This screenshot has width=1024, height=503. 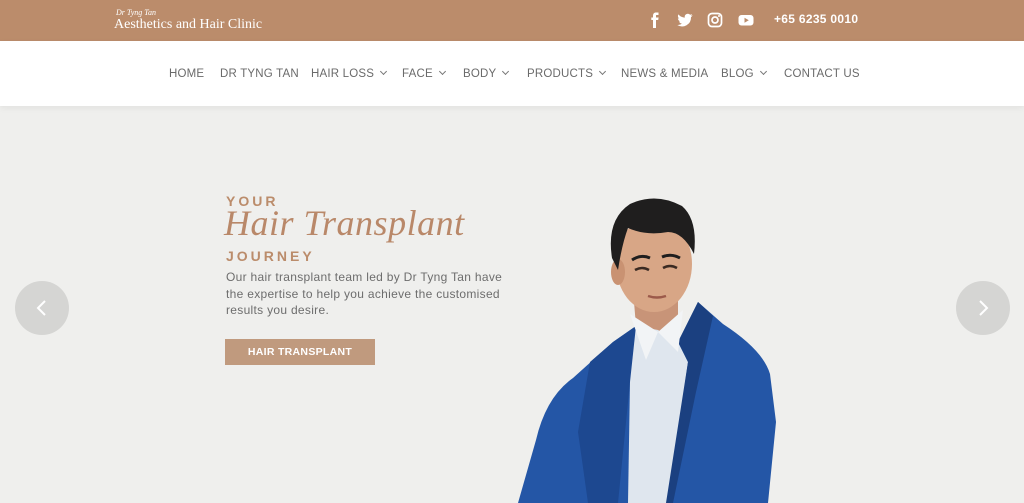 I want to click on chevron-left-icon, so click(x=41, y=308).